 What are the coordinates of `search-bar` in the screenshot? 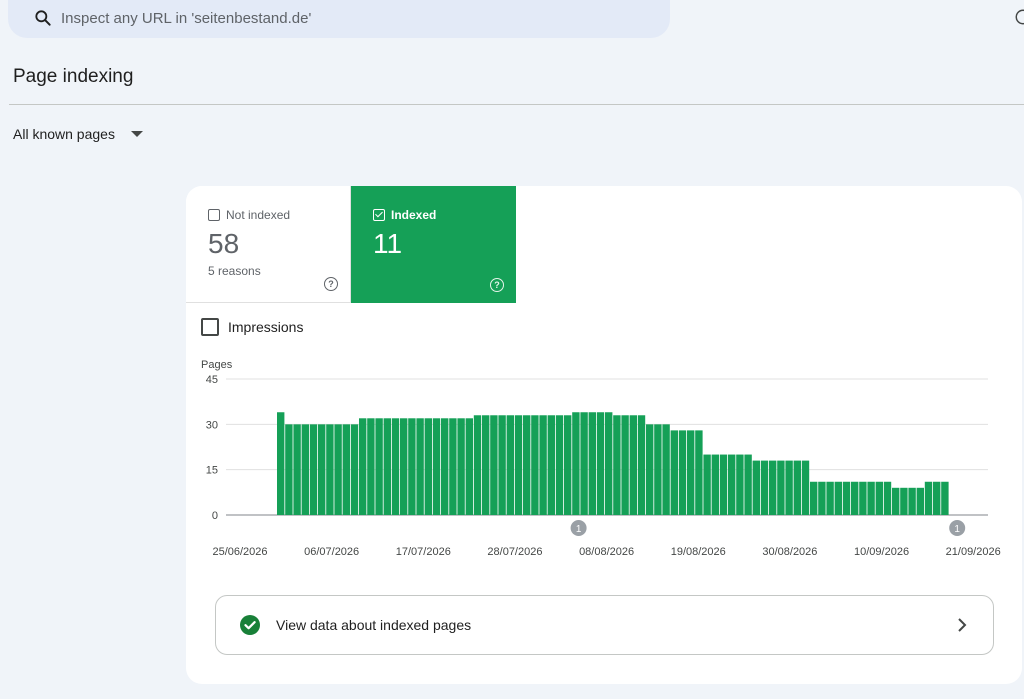 It's located at (339, 19).